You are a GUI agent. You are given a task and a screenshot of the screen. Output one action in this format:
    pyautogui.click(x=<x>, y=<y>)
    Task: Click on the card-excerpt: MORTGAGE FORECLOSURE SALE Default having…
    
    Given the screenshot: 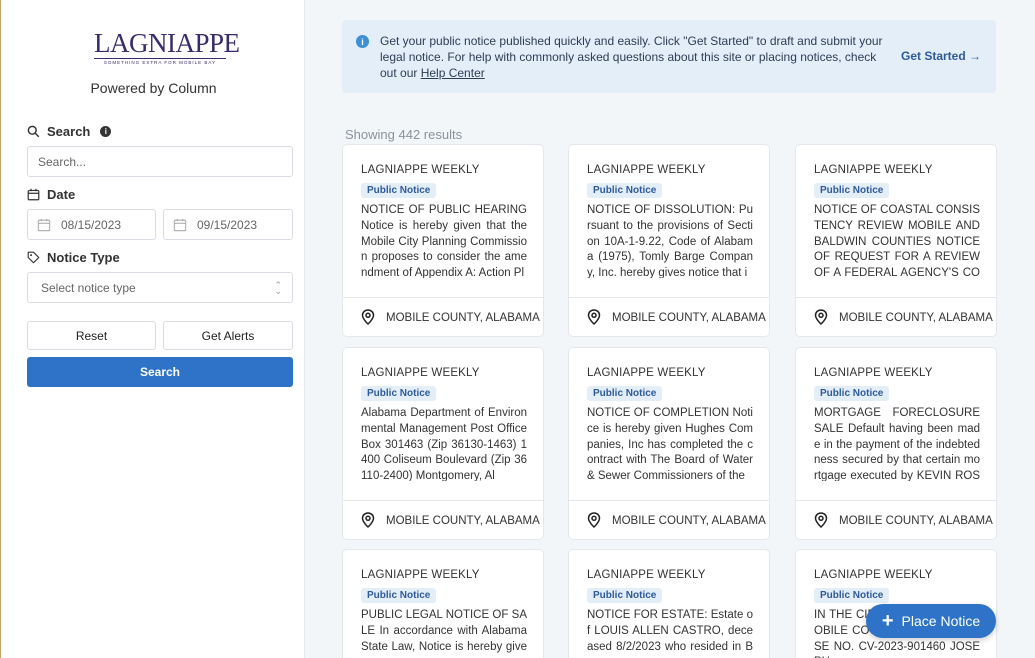 What is the action you would take?
    pyautogui.click(x=897, y=444)
    